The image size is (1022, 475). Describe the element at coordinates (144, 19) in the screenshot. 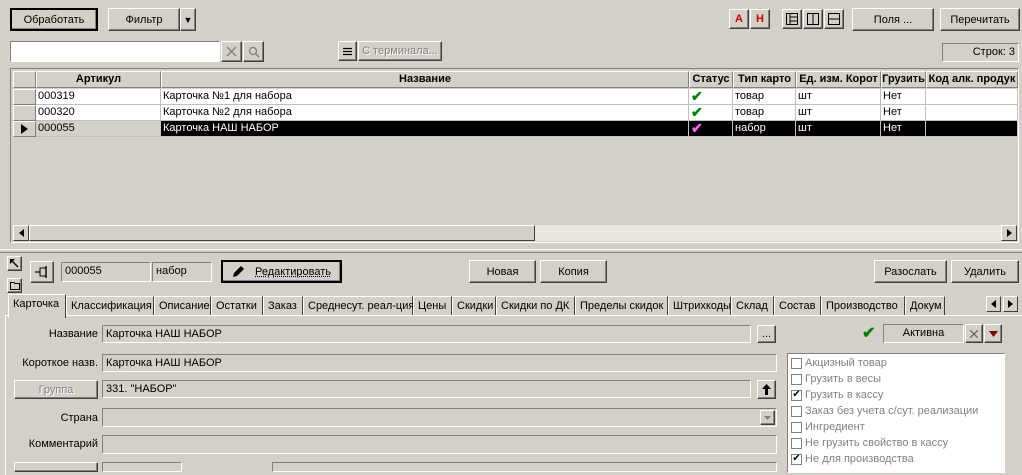

I see `filter-button: Фильтр` at that location.